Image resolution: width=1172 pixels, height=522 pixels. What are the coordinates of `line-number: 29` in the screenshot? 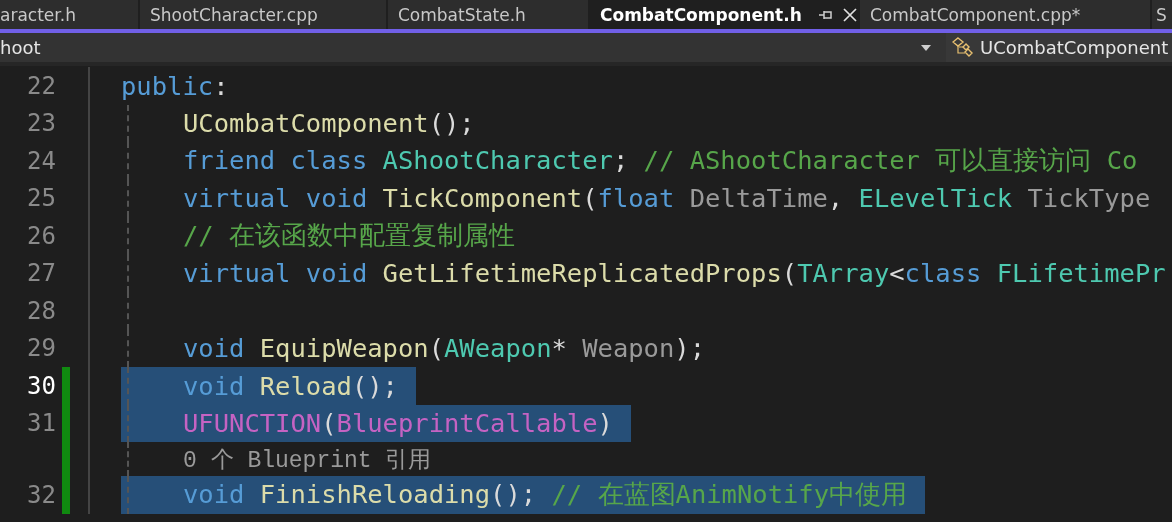 It's located at (41, 348).